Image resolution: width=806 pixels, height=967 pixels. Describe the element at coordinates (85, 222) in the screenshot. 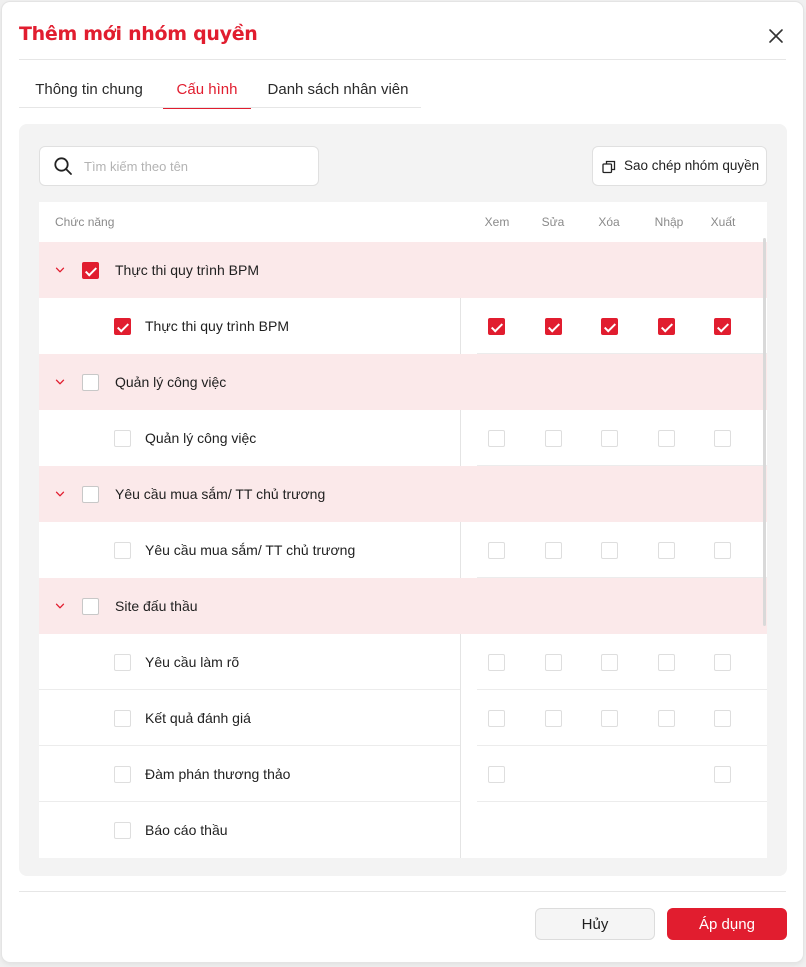

I see `header-function: Chức năng` at that location.